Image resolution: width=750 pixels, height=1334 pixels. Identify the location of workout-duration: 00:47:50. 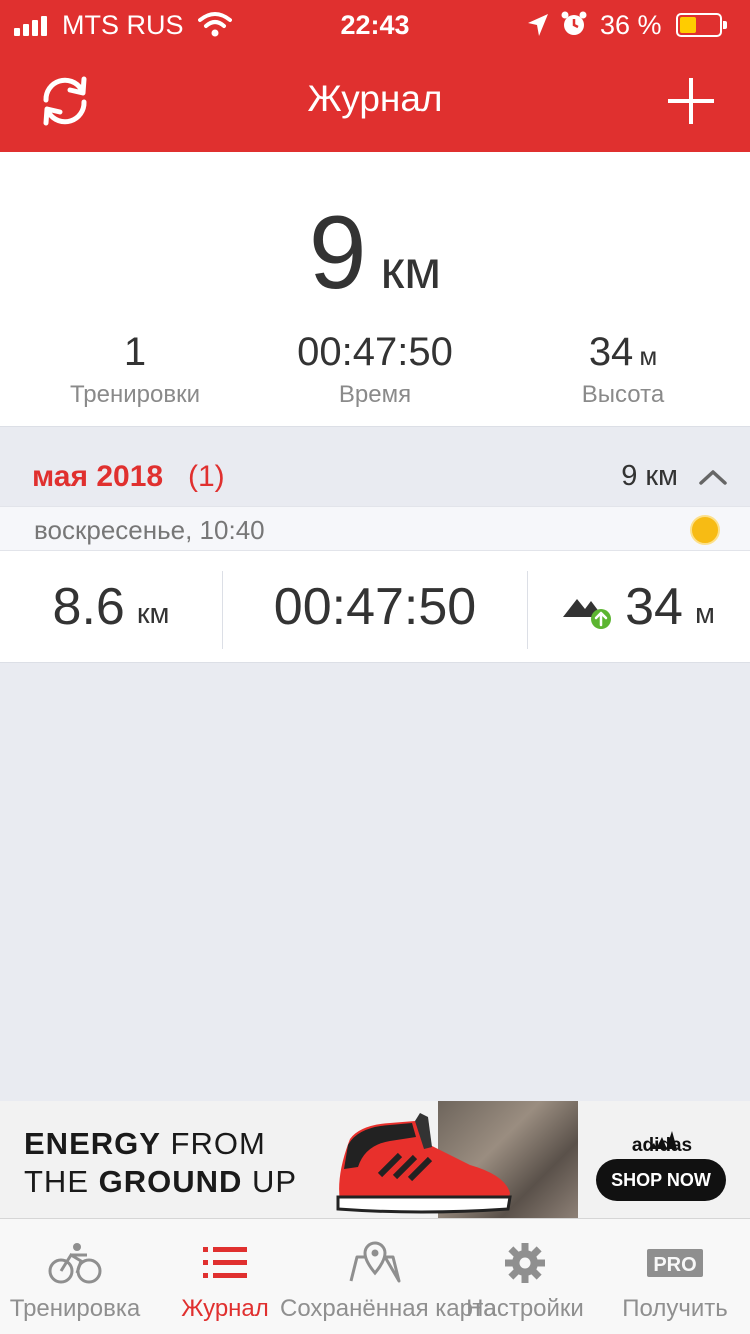
(375, 607).